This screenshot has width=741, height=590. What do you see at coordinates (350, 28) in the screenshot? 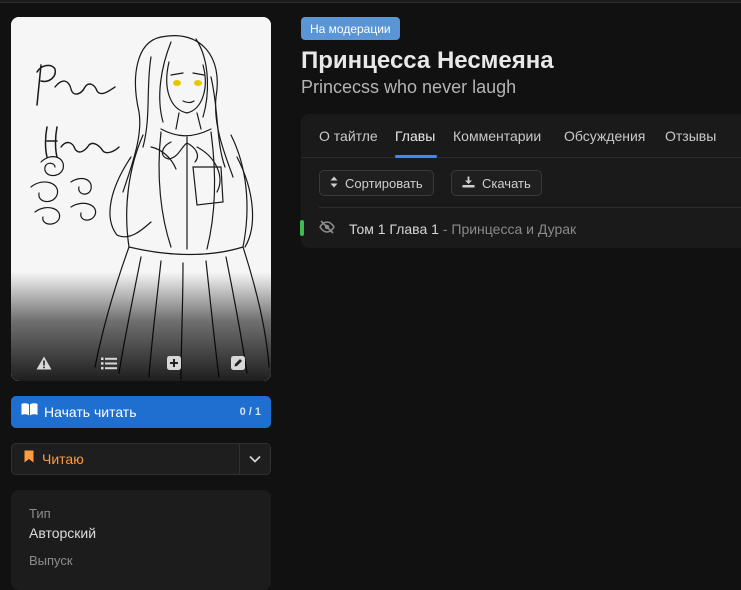
I see `moderation-badge: На модерации` at bounding box center [350, 28].